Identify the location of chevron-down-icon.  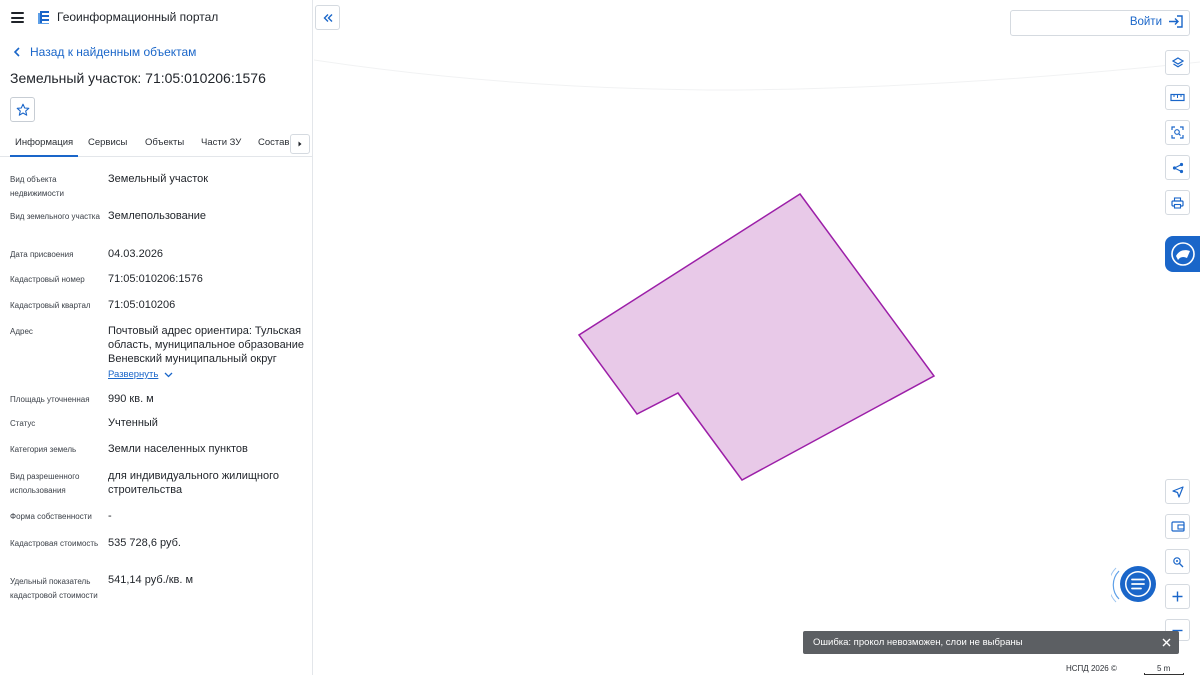
(168, 374).